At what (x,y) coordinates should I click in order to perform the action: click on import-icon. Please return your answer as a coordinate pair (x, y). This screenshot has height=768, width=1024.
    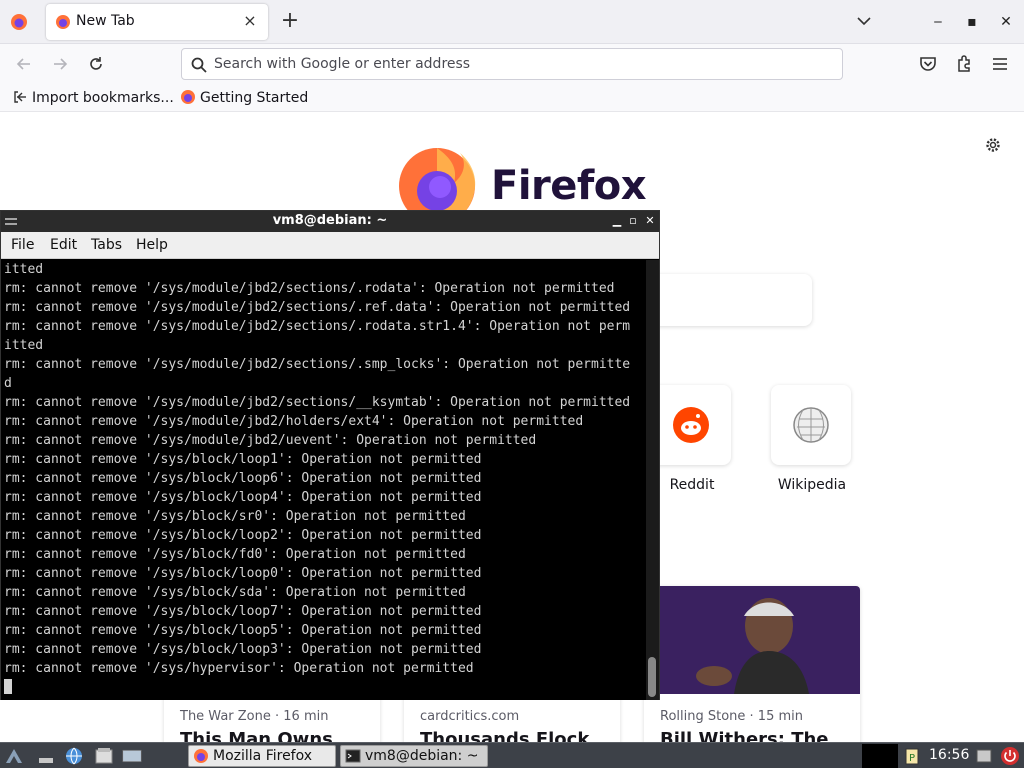
    Looking at the image, I should click on (20, 97).